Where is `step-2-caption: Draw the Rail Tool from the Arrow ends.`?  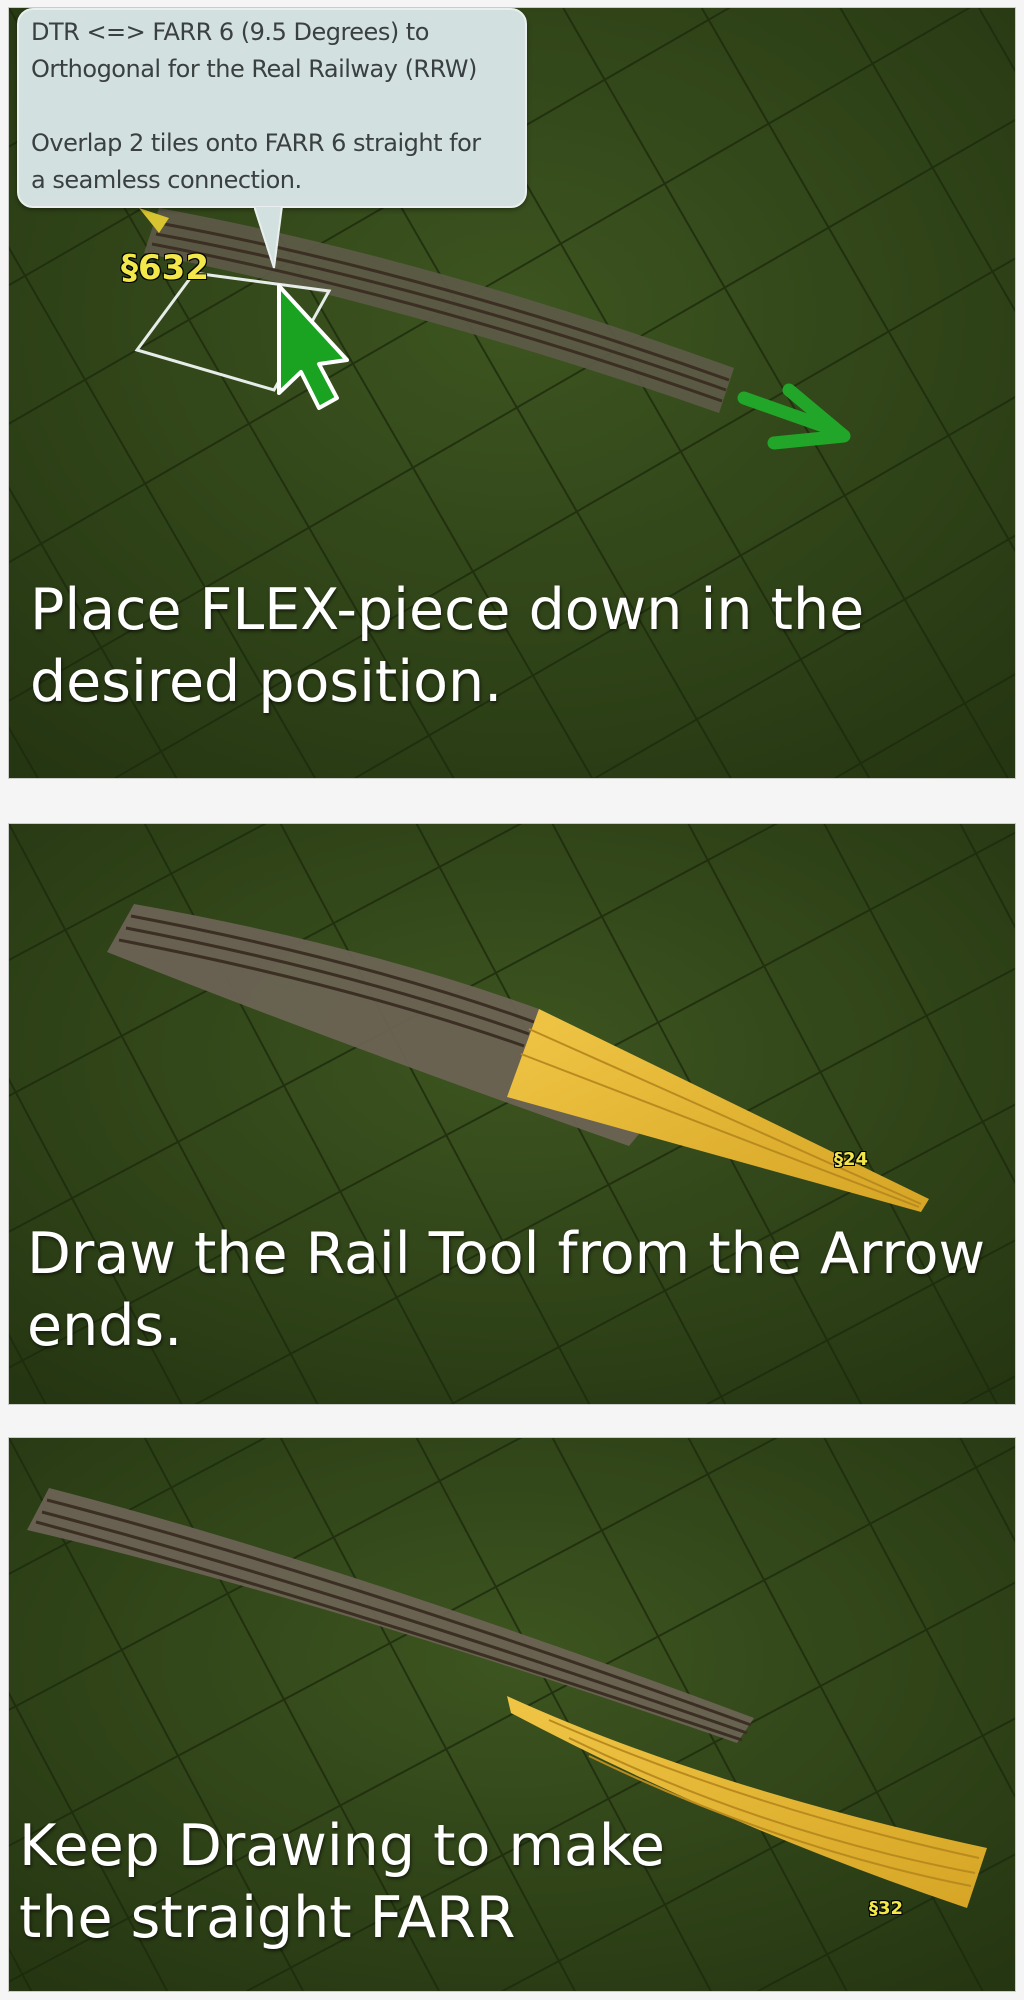
step-2-caption: Draw the Rail Tool from the Arrow ends. is located at coordinates (506, 1290).